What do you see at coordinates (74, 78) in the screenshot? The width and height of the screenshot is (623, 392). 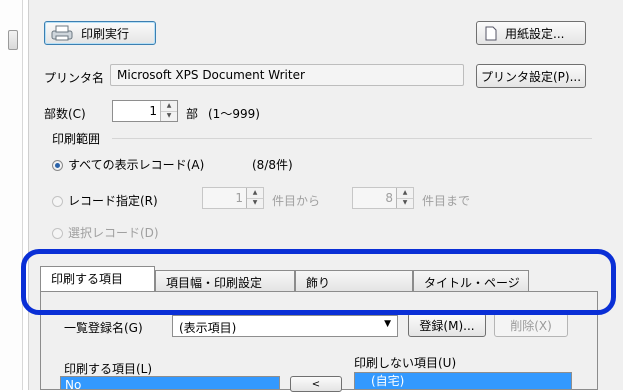 I see `printer-name-label: プリンタ名` at bounding box center [74, 78].